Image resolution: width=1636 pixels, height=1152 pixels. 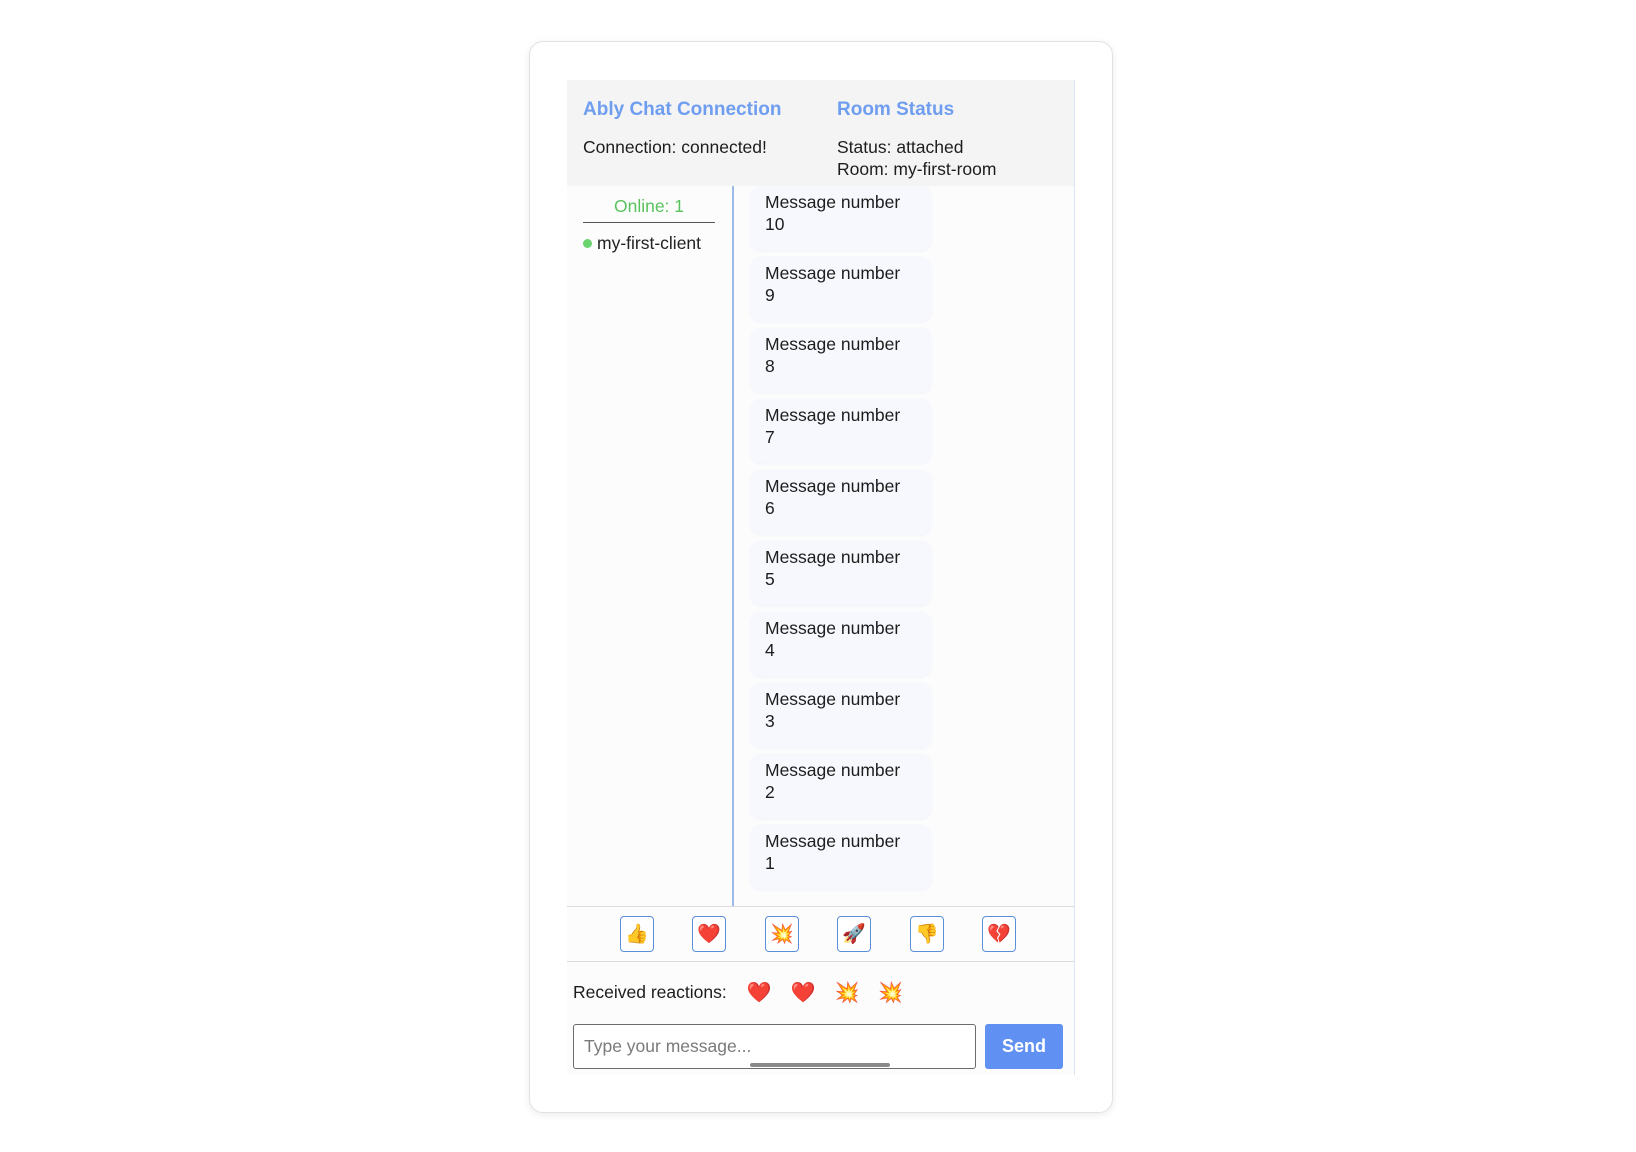 I want to click on reaction-button-collision: 💥, so click(x=782, y=934).